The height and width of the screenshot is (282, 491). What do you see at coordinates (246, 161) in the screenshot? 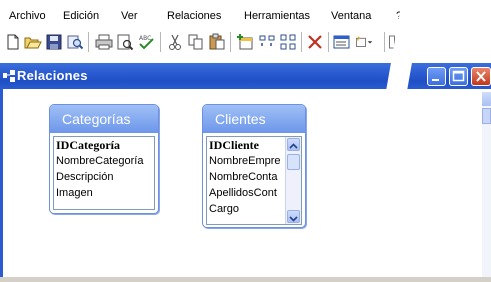
I see `field-item: NombreEmpre` at bounding box center [246, 161].